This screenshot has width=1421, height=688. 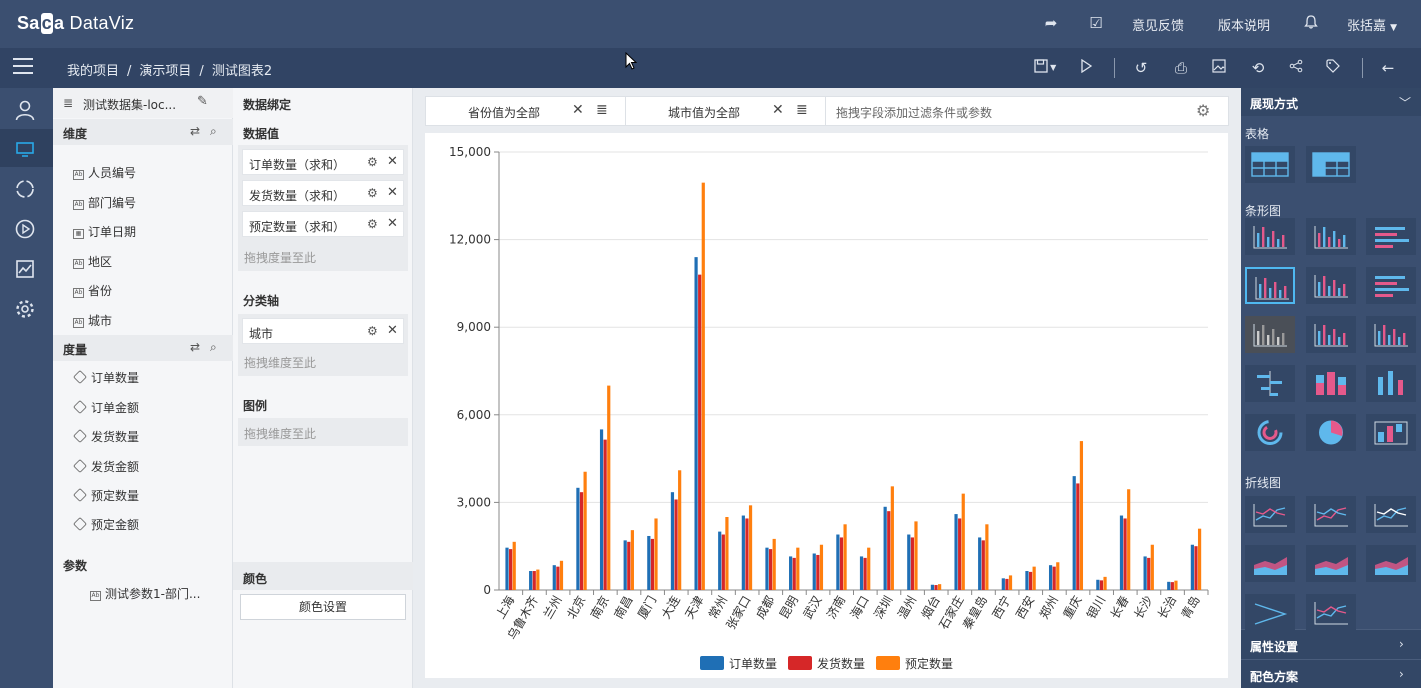 What do you see at coordinates (1331, 383) in the screenshot?
I see `chart-type-3d-bar` at bounding box center [1331, 383].